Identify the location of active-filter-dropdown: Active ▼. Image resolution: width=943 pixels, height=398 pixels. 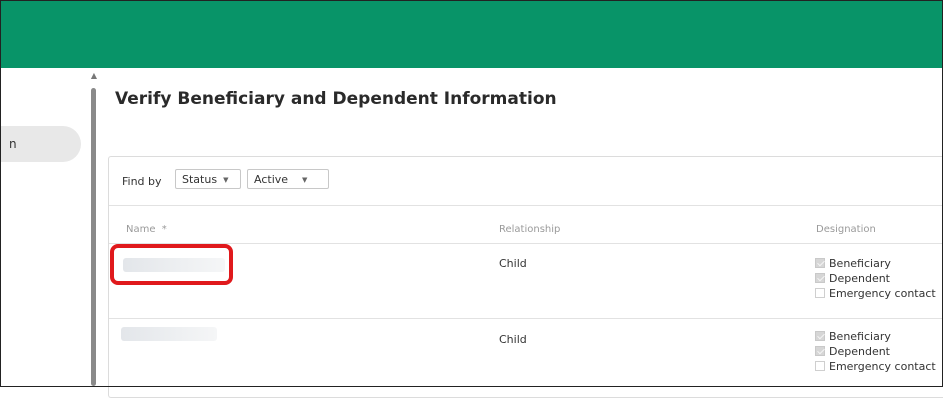
(288, 179).